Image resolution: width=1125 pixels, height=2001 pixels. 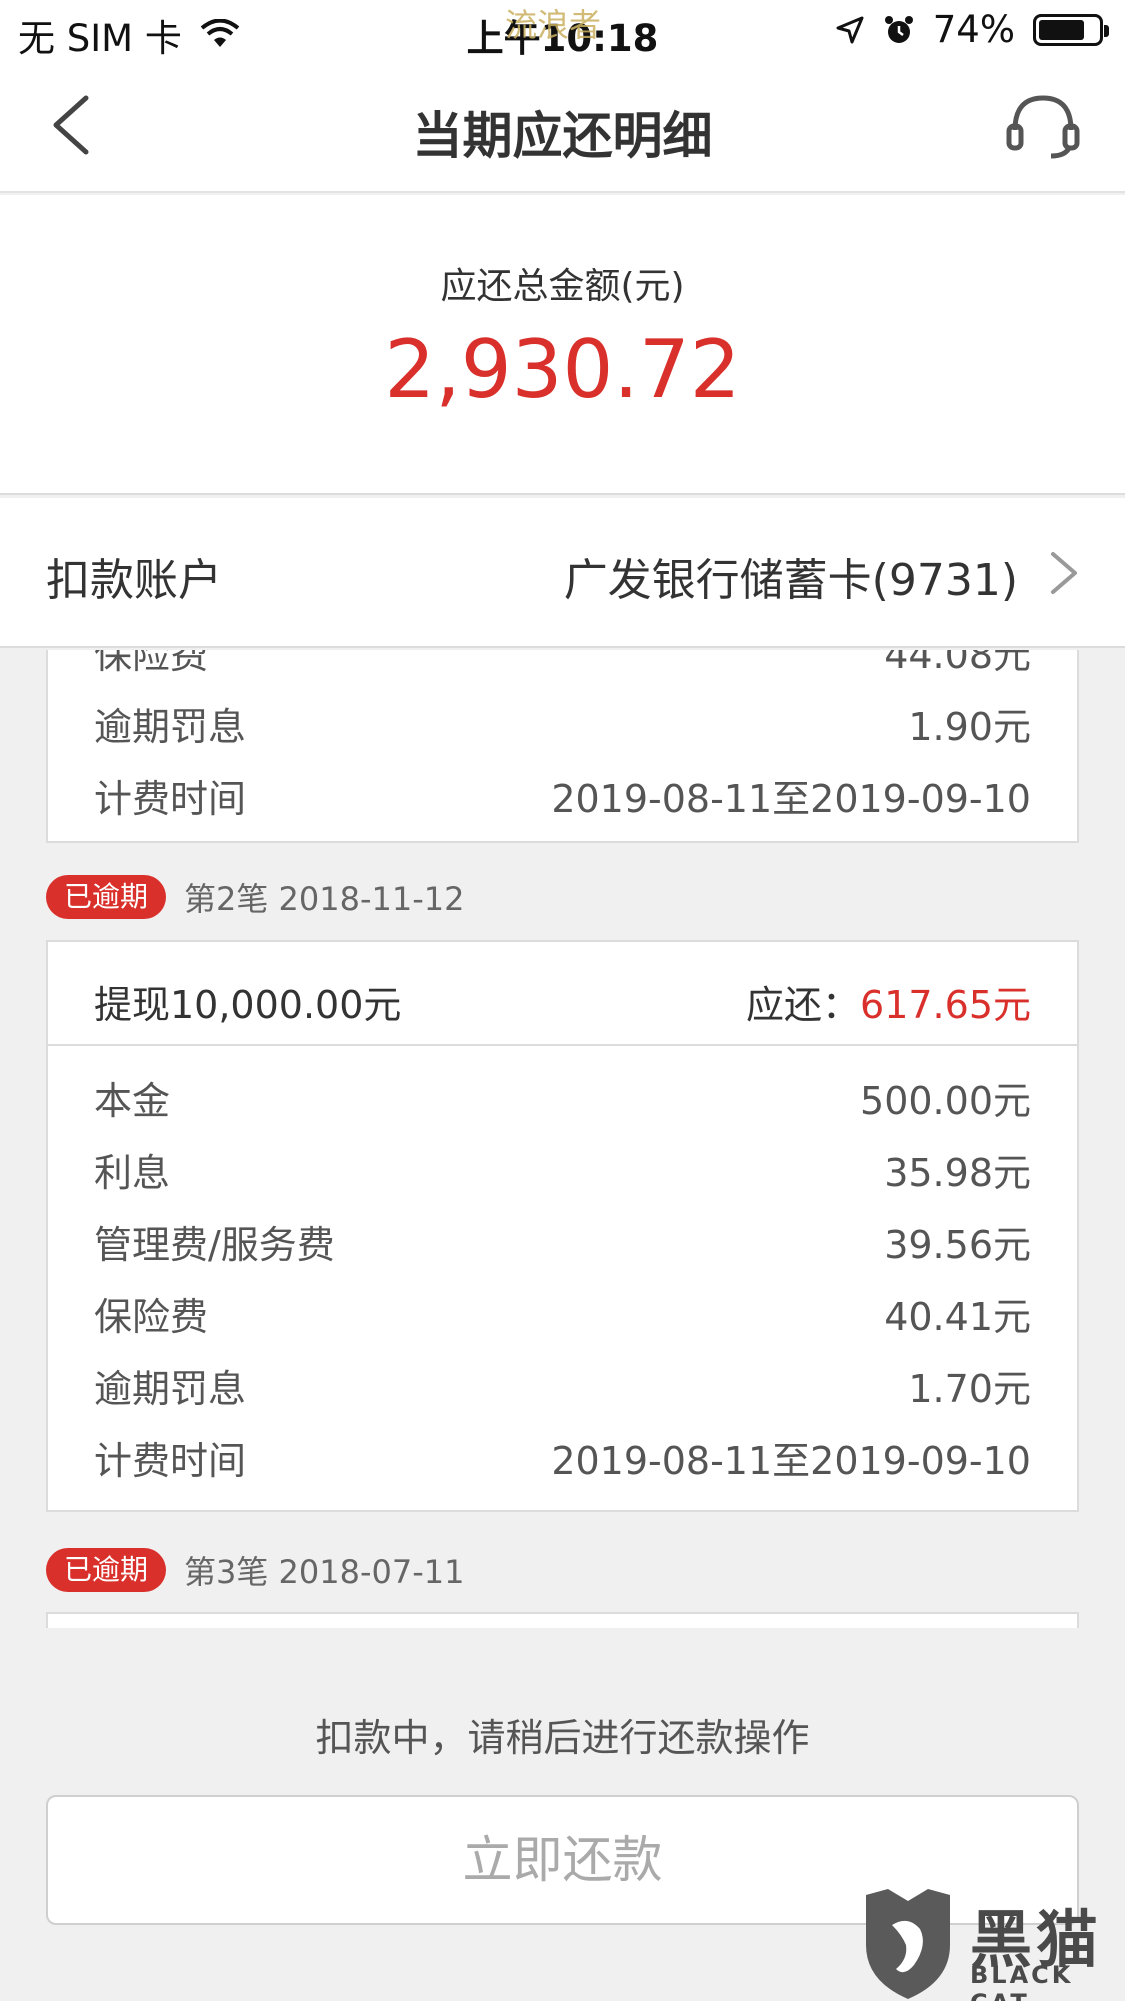 I want to click on detail-row: 逾期罚息 1.90元, so click(x=562, y=720).